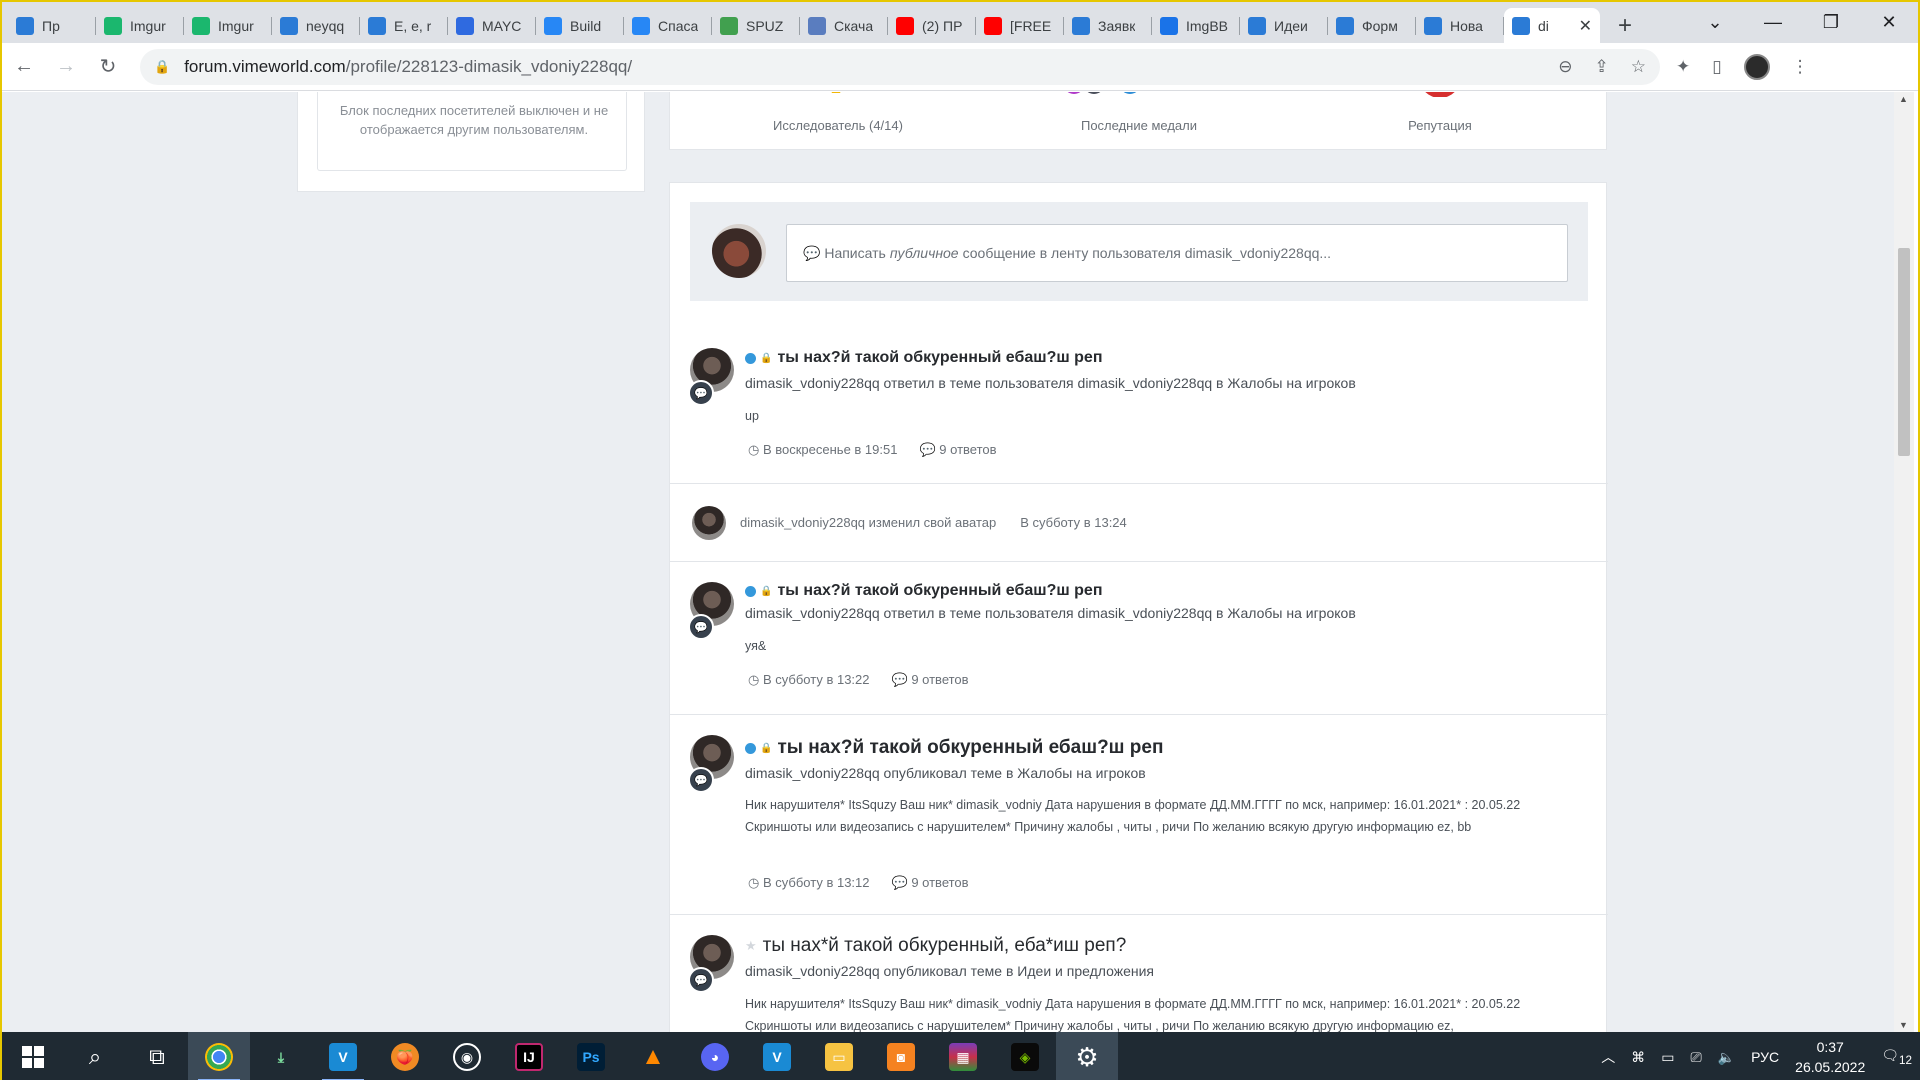  I want to click on browser-tab: MAYC, so click(492, 25).